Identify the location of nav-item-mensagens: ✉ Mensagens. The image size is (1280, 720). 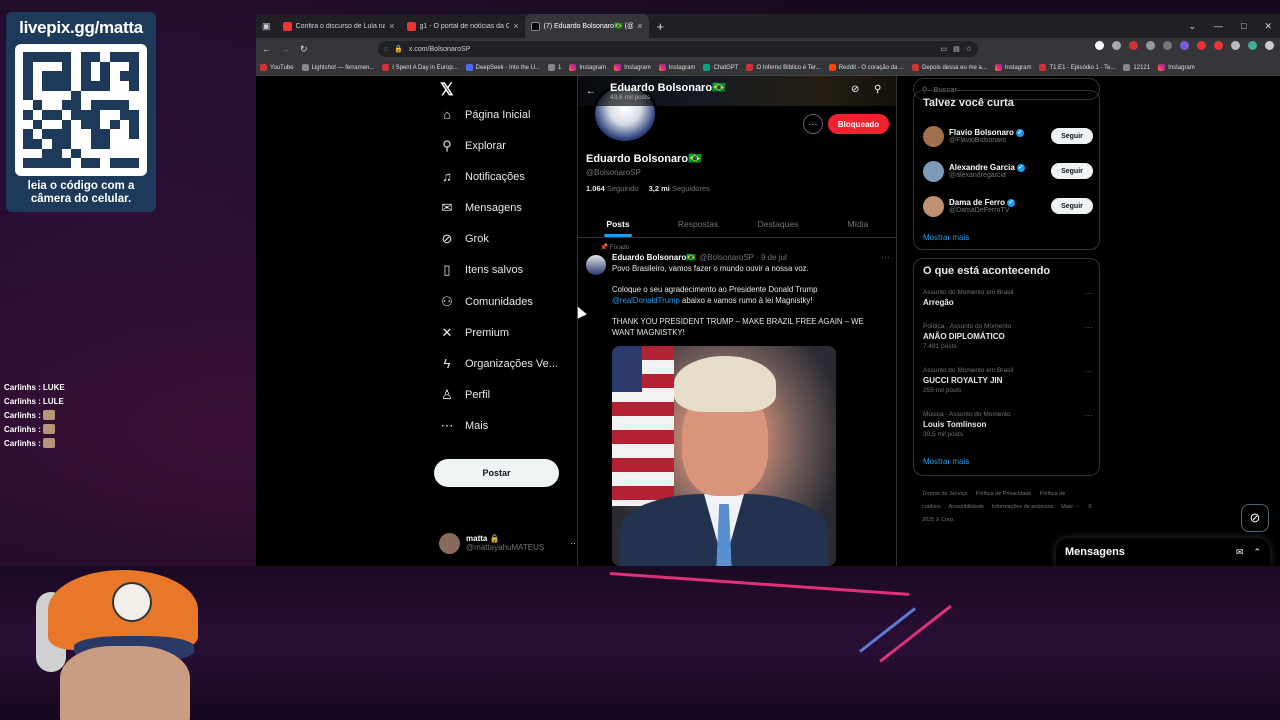
(481, 208).